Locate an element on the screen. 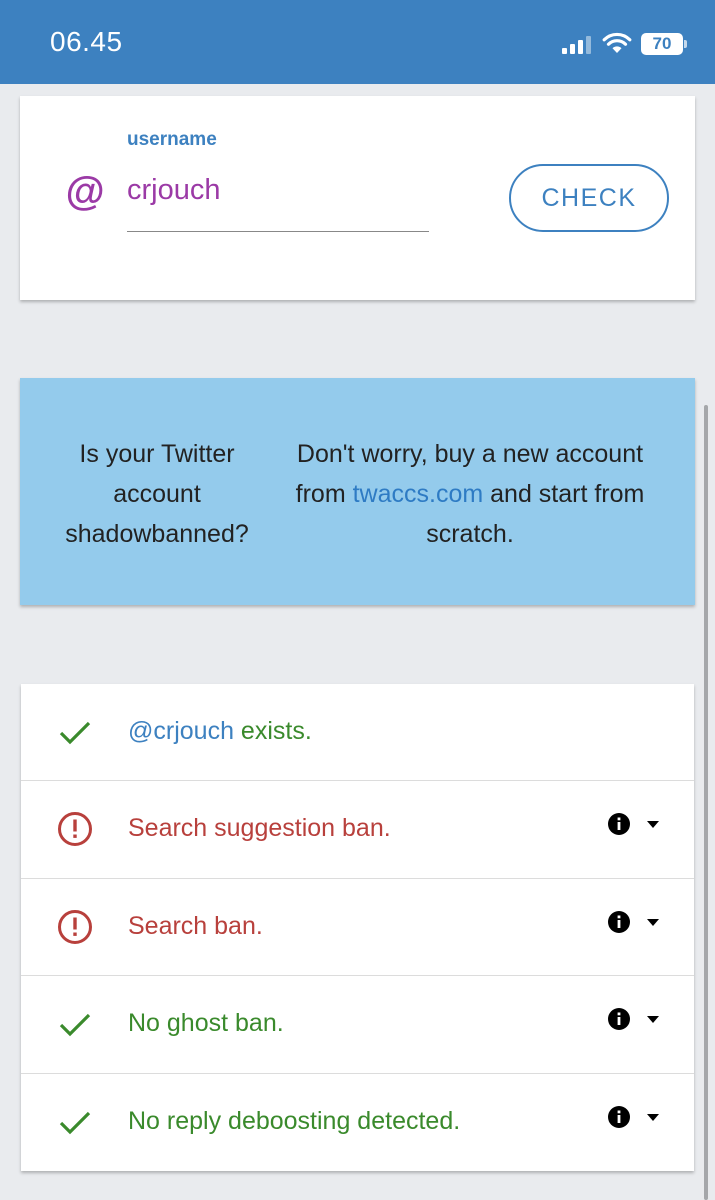 The width and height of the screenshot is (715, 1200). status-time: 06.45 is located at coordinates (86, 41).